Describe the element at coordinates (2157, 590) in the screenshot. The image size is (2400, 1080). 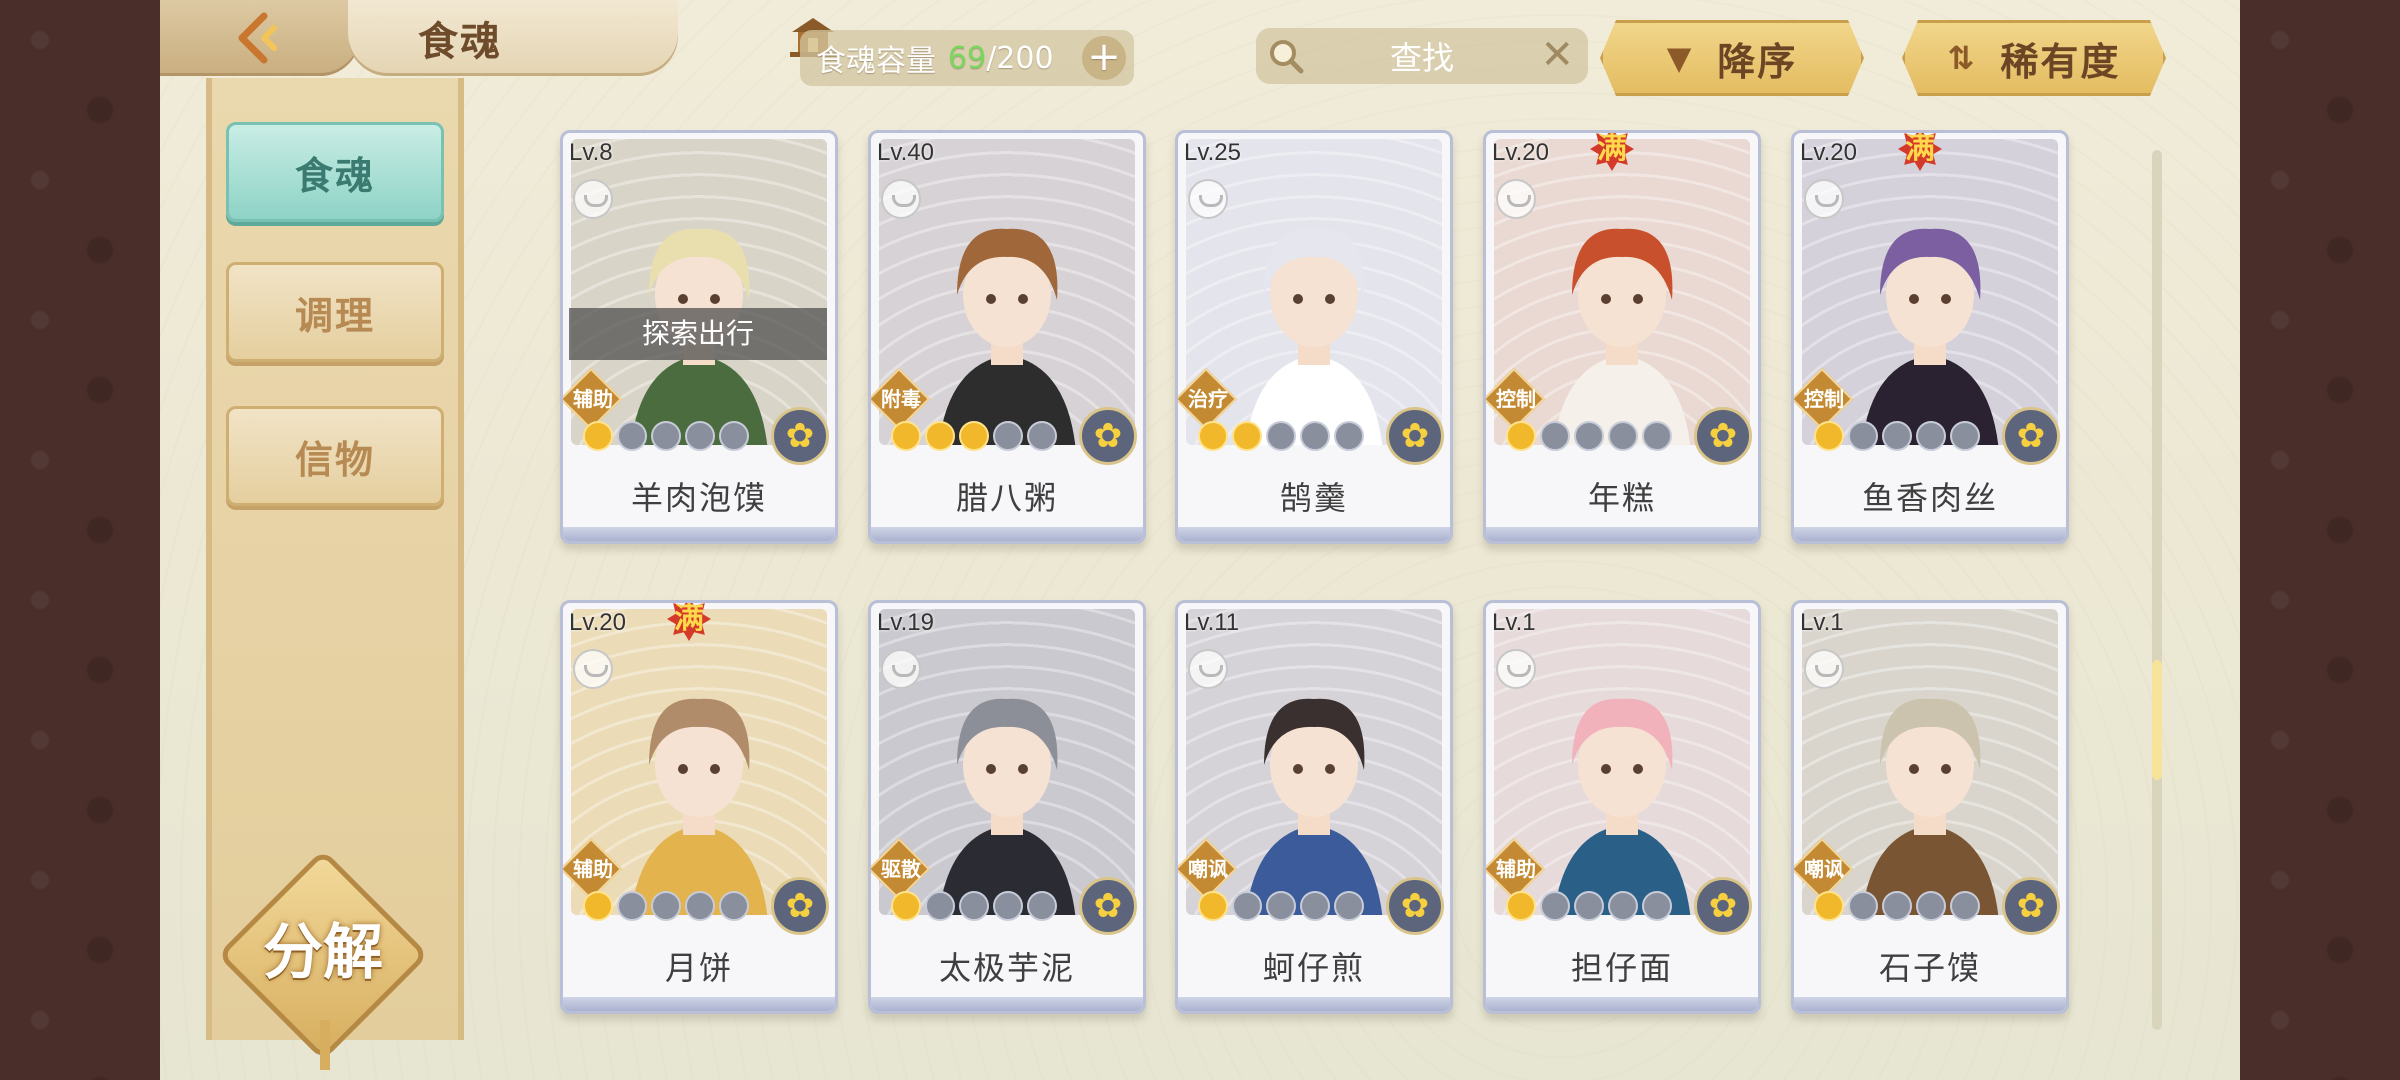
I see `scrollbar` at that location.